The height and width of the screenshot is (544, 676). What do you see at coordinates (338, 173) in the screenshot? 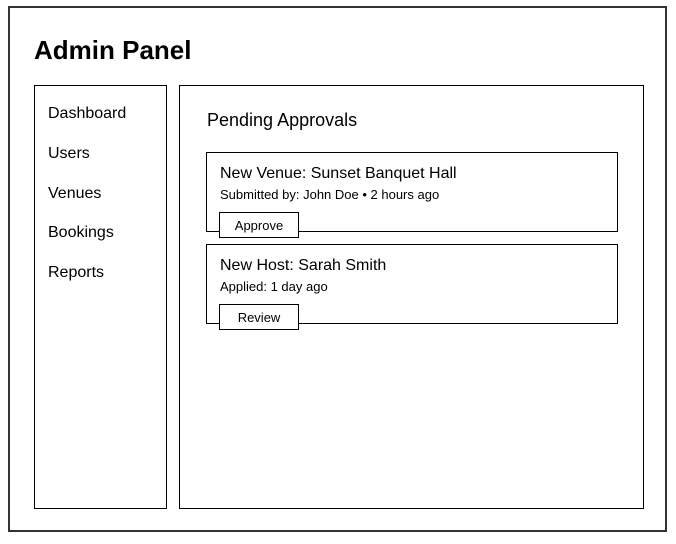
I see `card-title: New Venue: Sunset Banquet Hall` at bounding box center [338, 173].